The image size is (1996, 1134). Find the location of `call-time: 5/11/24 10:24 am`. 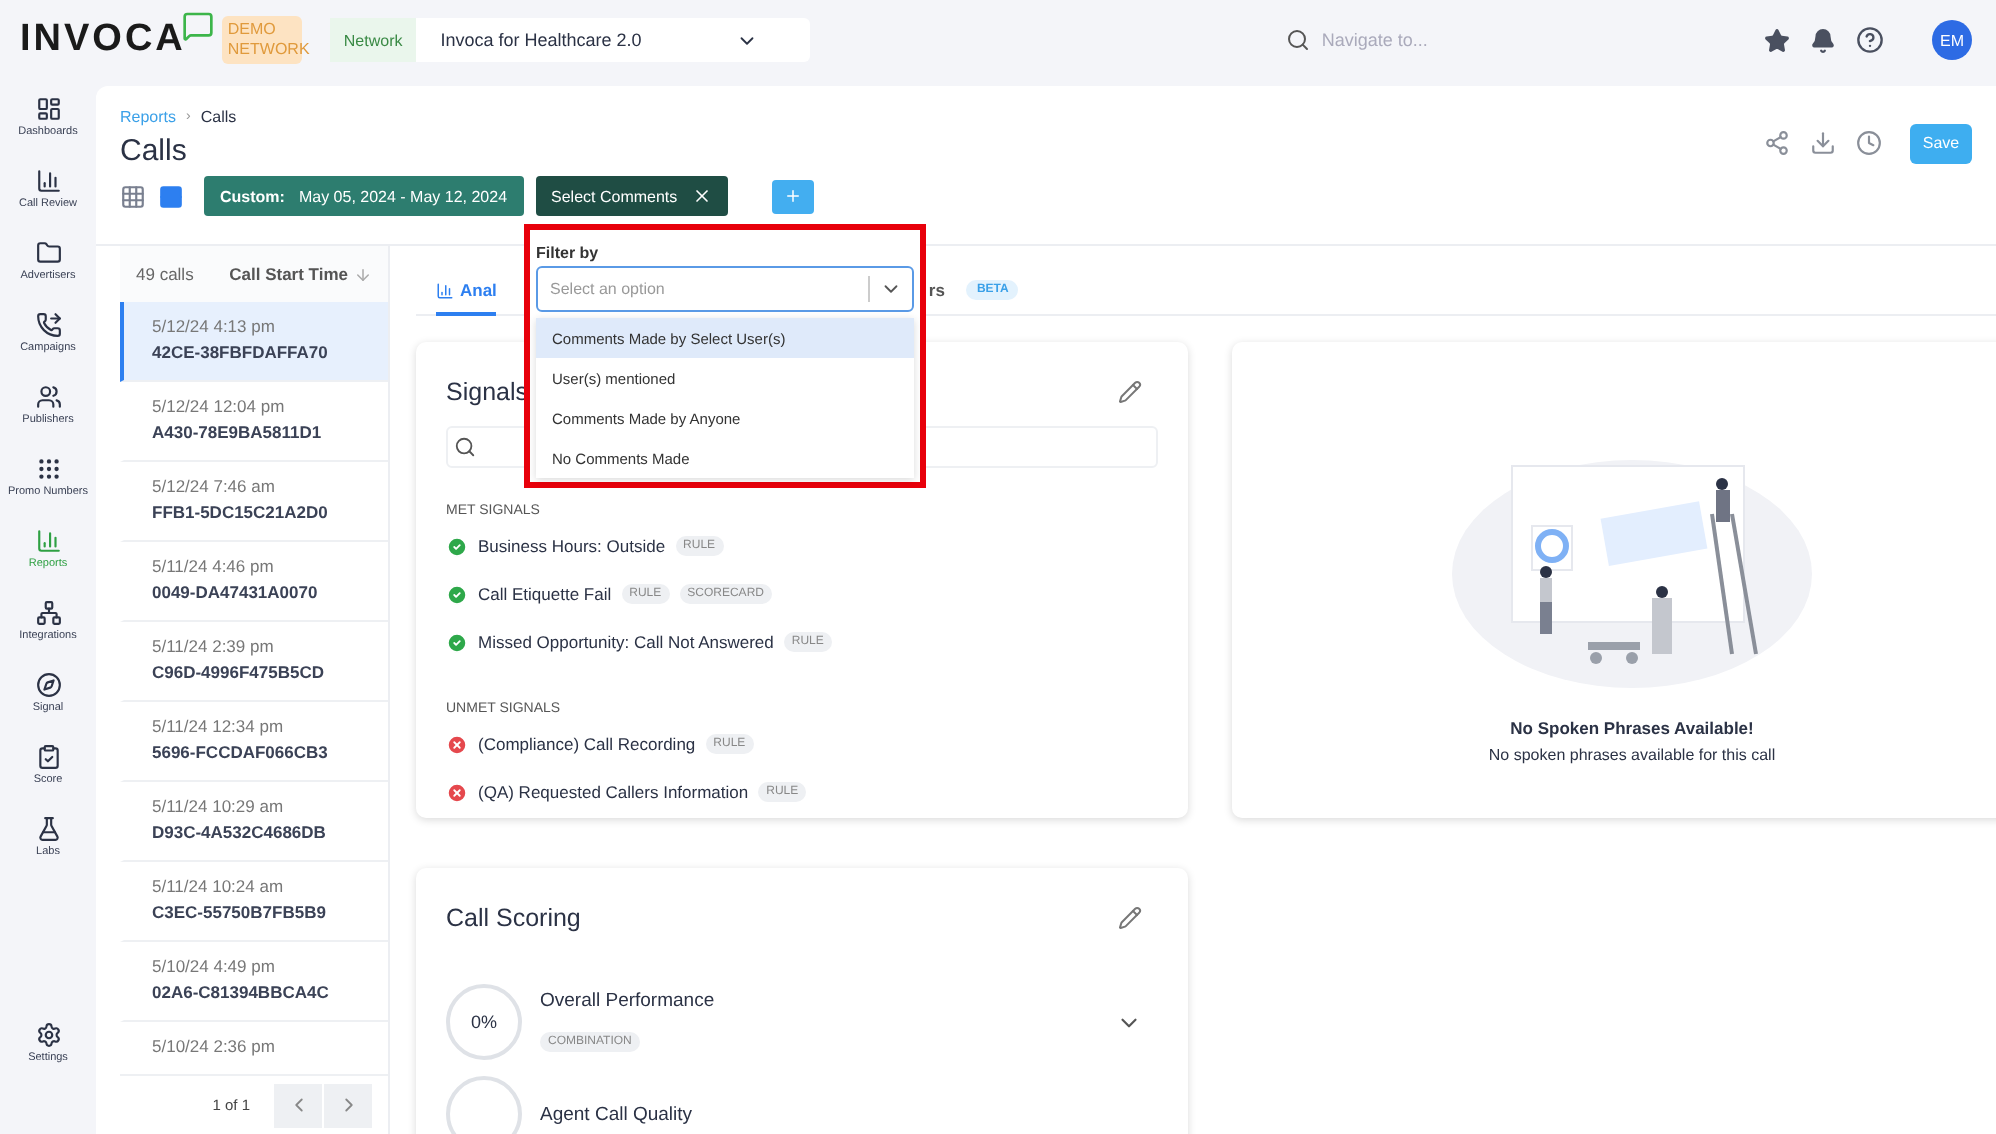

call-time: 5/11/24 10:24 am is located at coordinates (219, 886).